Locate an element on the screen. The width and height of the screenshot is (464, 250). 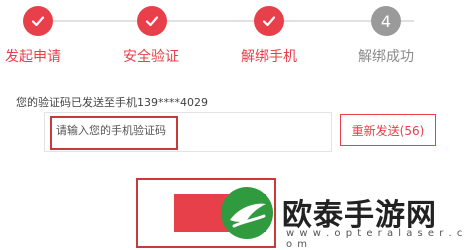
watermark-logo is located at coordinates (247, 213).